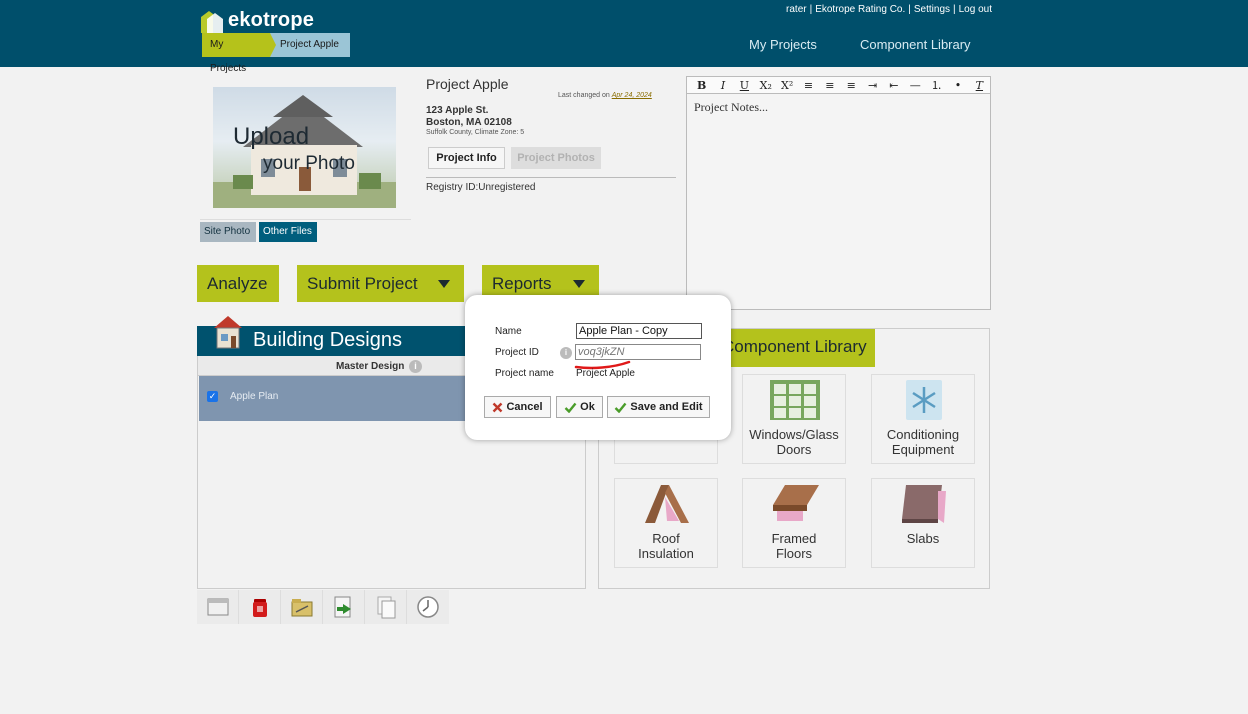  I want to click on new-design-button, so click(218, 607).